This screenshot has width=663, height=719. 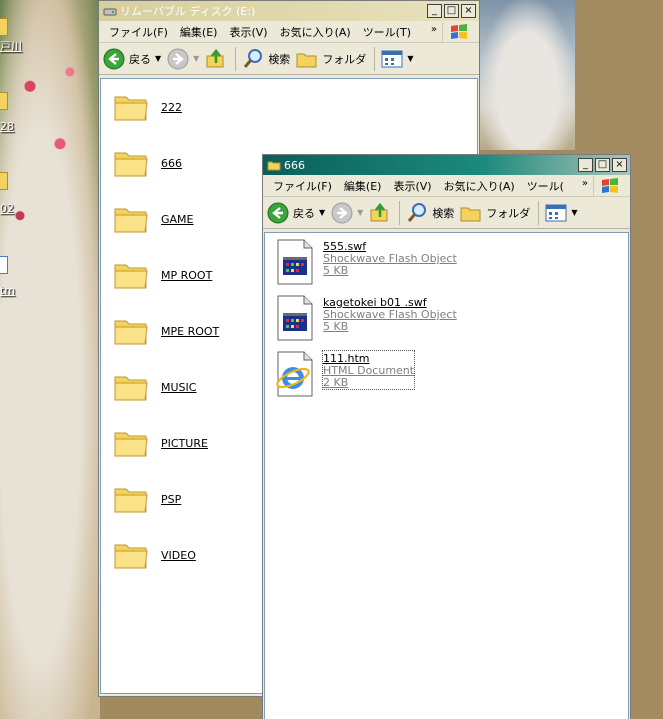 I want to click on folder-label: 666, so click(x=171, y=163).